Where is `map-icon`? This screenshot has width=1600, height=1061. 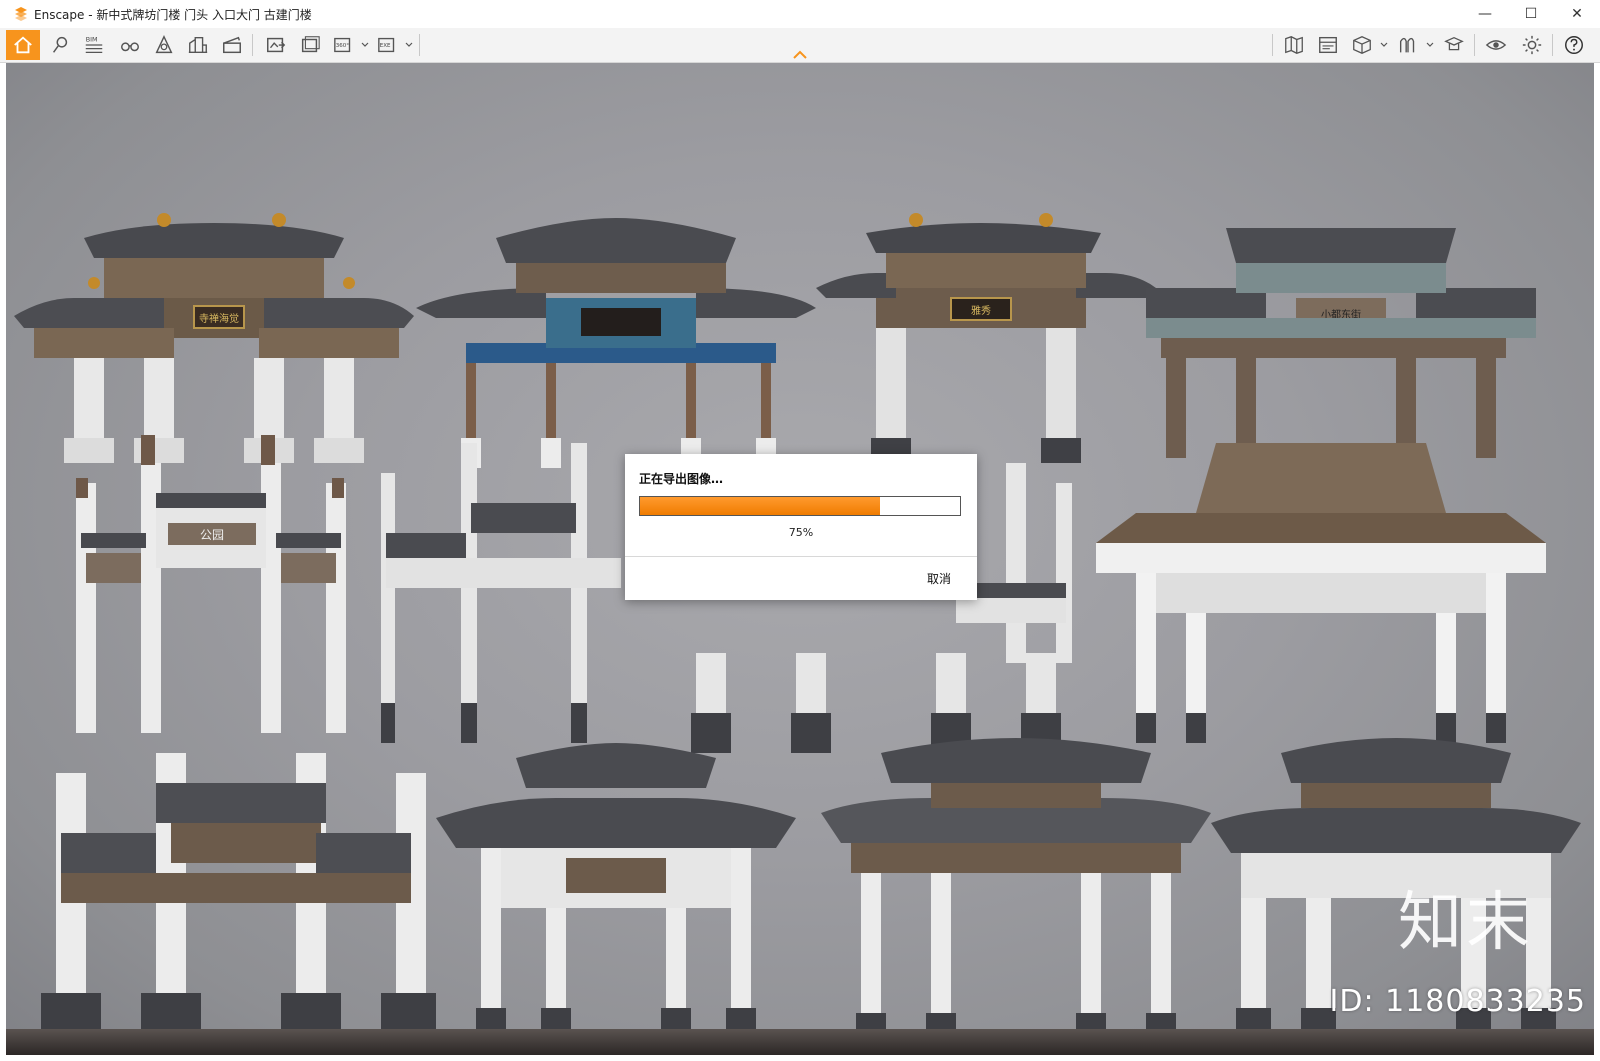 map-icon is located at coordinates (1294, 45).